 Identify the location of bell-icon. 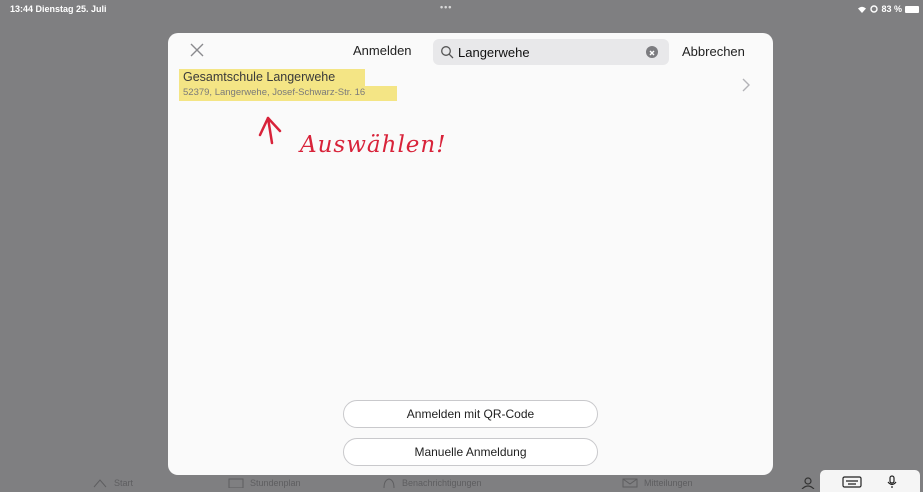
(389, 483).